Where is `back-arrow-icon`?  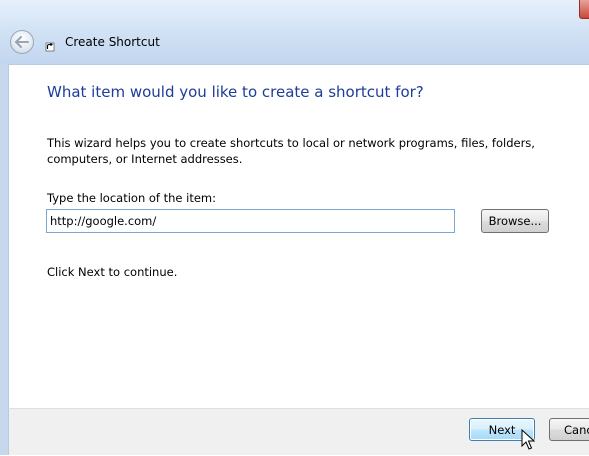
back-arrow-icon is located at coordinates (22, 42).